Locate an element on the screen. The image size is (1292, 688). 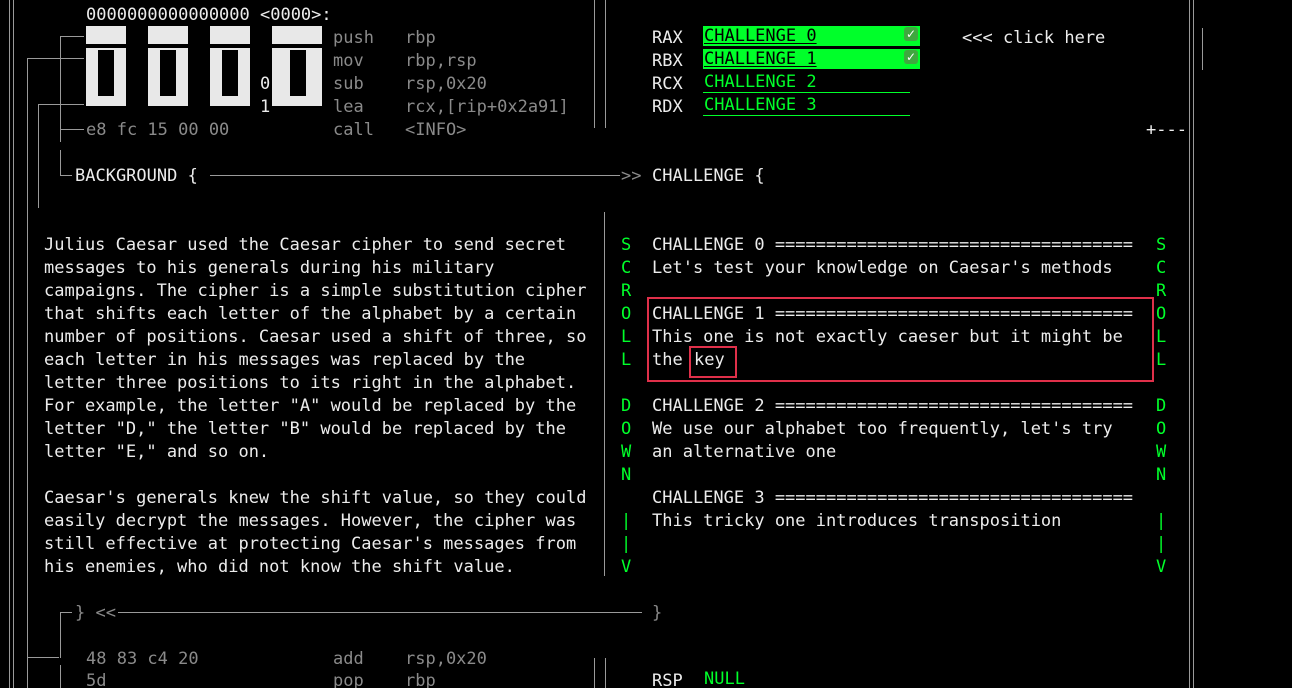
function-address: 0000000000000000 <0000>: is located at coordinates (209, 15).